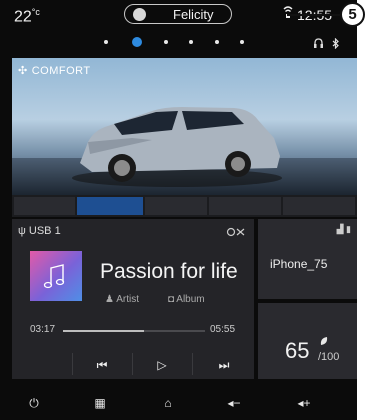 This screenshot has width=369, height=420. I want to click on widget-tabs, so click(184, 206).